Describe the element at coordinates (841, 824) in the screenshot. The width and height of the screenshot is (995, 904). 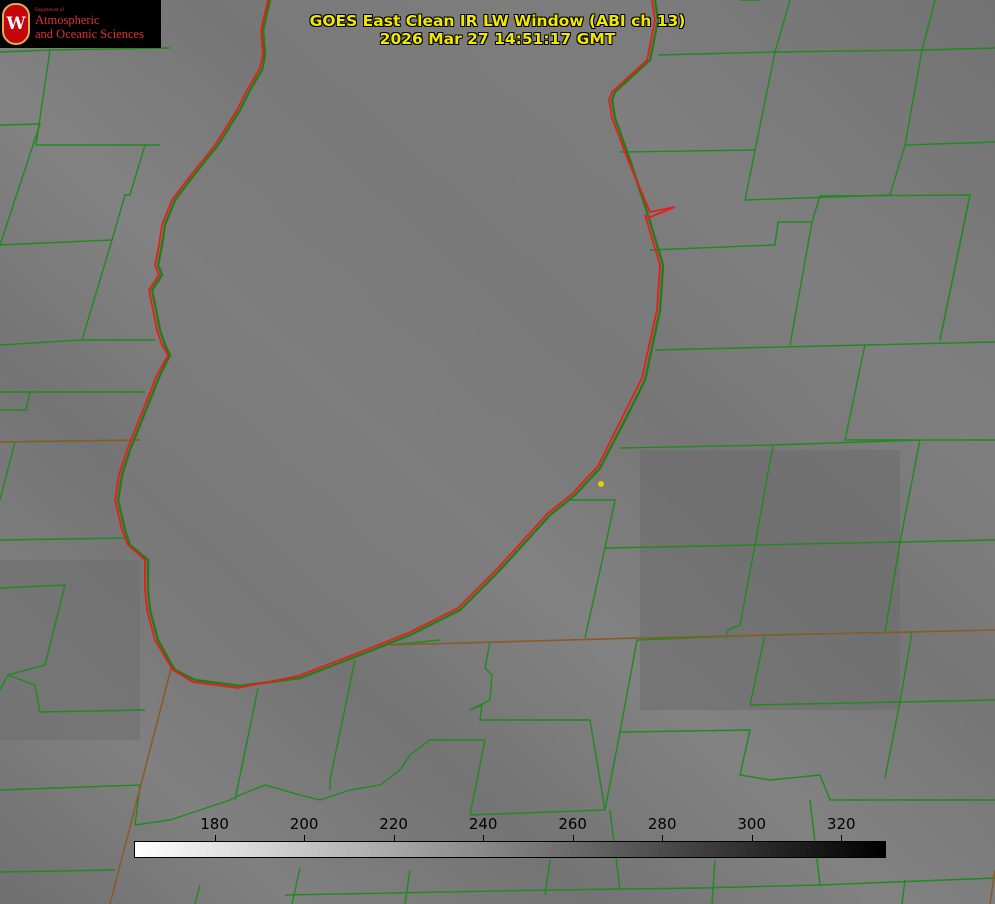
I see `colorbar-tick-label: 320` at that location.